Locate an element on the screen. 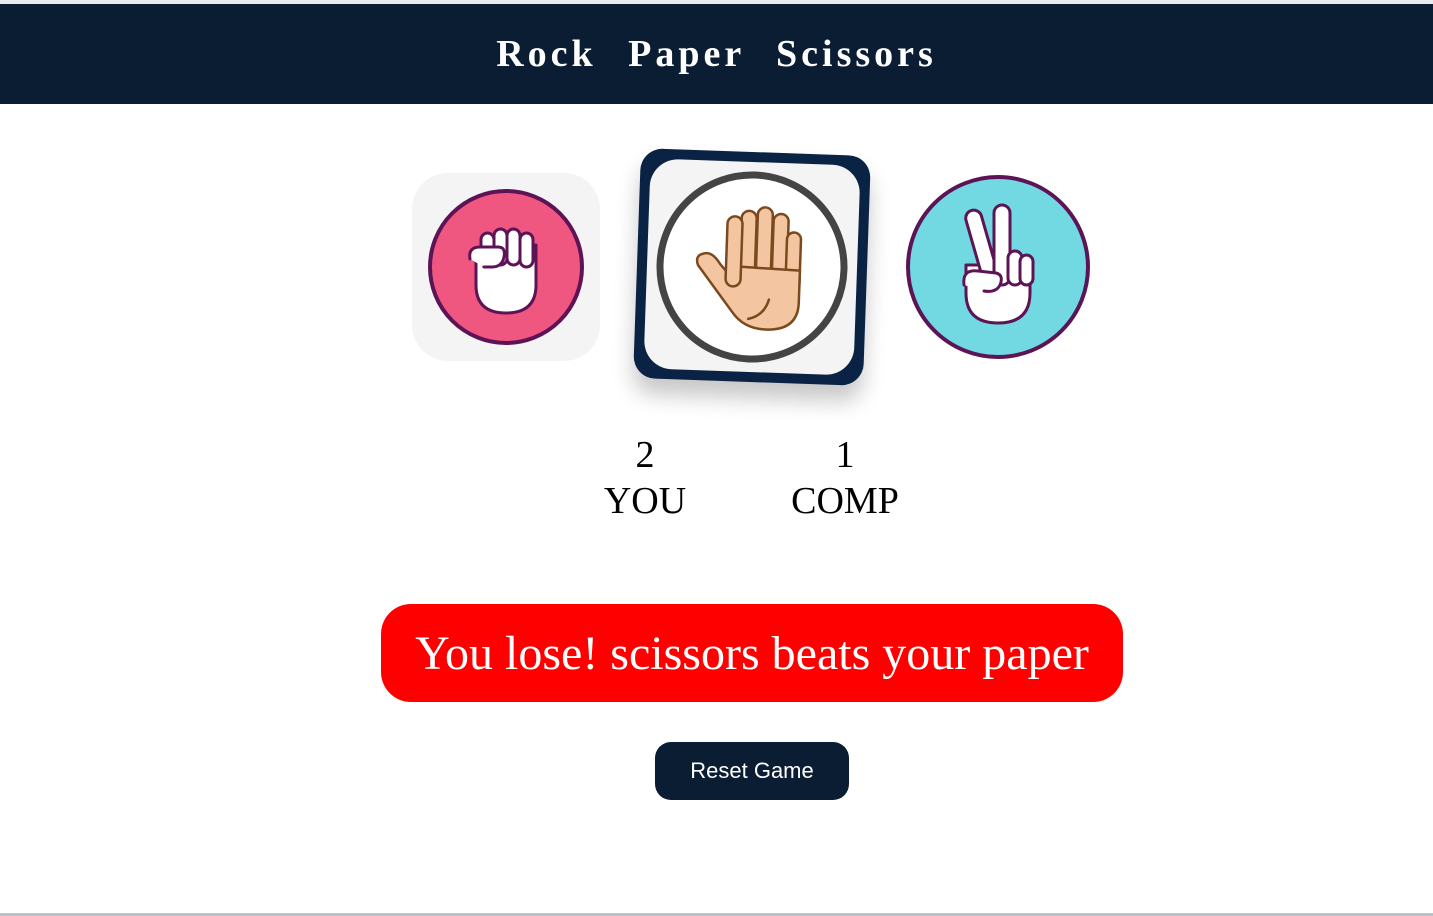 This screenshot has width=1433, height=916. user-score-label: YOU is located at coordinates (645, 501).